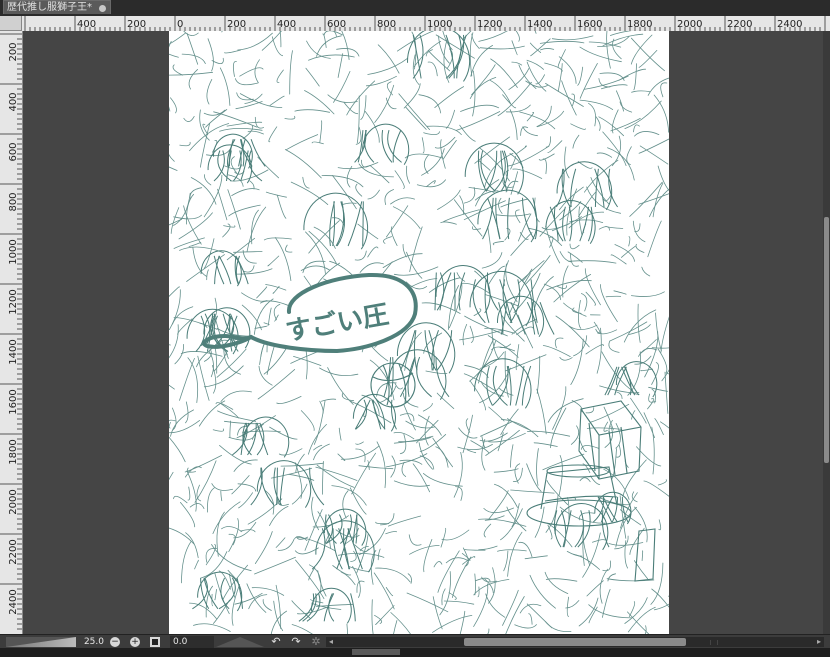 The height and width of the screenshot is (657, 830). I want to click on rotate-left-icon: ↶, so click(276, 642).